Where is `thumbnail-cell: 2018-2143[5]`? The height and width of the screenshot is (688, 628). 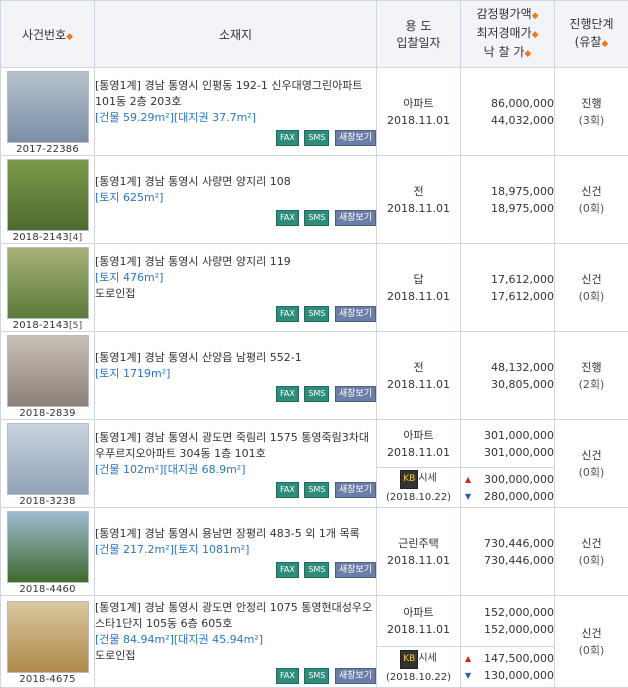 thumbnail-cell: 2018-2143[5] is located at coordinates (48, 288).